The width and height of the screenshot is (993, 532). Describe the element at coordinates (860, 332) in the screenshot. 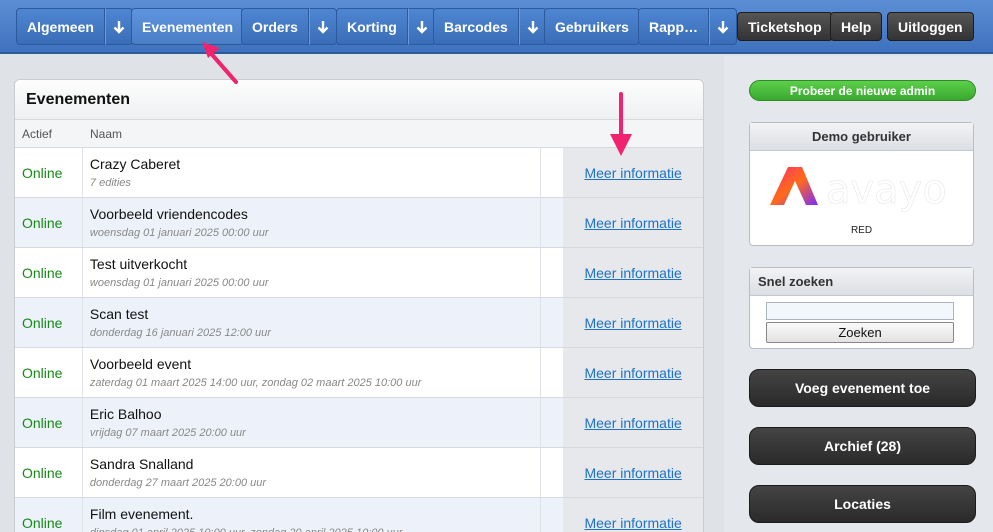

I see `search-button: Zoeken` at that location.